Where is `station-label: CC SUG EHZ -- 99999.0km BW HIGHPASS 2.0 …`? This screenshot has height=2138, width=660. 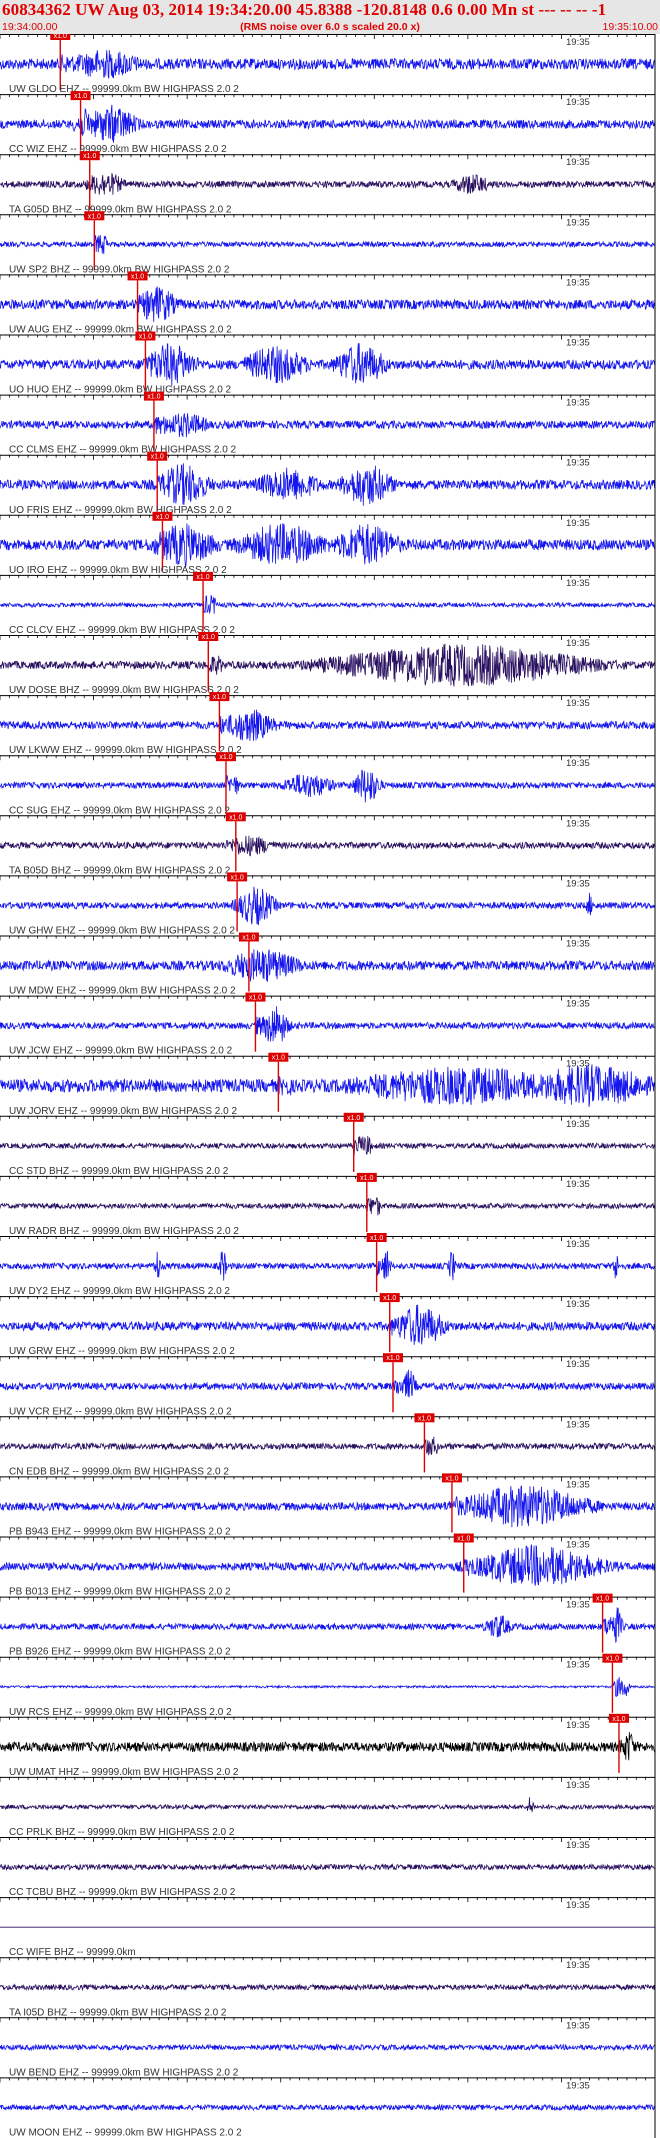 station-label: CC SUG EHZ -- 99999.0km BW HIGHPASS 2.0 … is located at coordinates (119, 810).